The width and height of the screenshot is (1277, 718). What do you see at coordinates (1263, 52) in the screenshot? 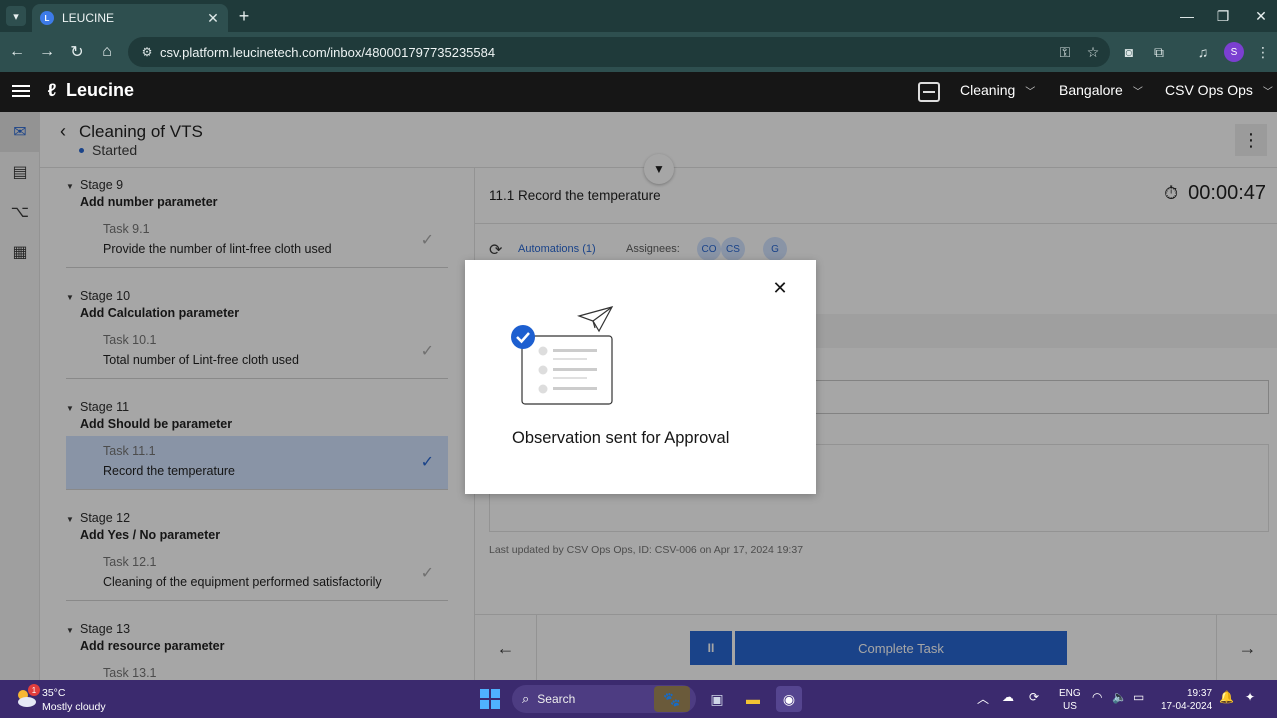
I see `browser-menu-icon: ⋮` at bounding box center [1263, 52].